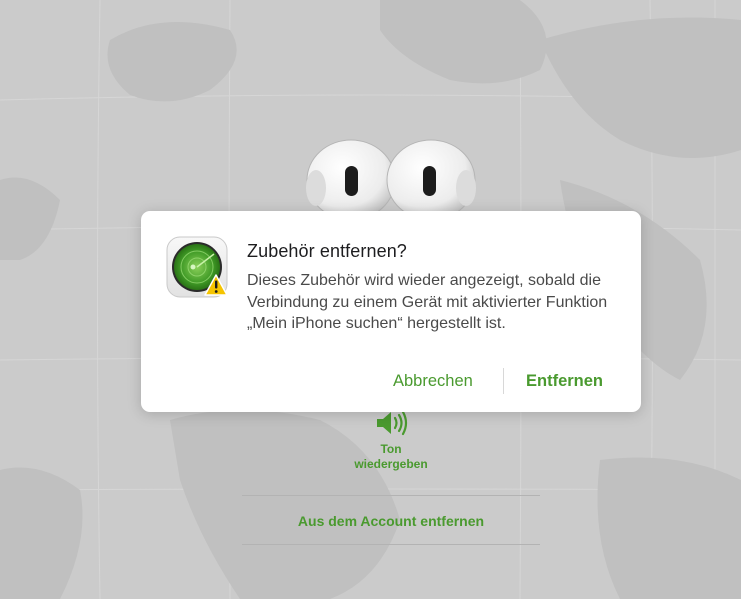  What do you see at coordinates (503, 381) in the screenshot?
I see `button-separator` at bounding box center [503, 381].